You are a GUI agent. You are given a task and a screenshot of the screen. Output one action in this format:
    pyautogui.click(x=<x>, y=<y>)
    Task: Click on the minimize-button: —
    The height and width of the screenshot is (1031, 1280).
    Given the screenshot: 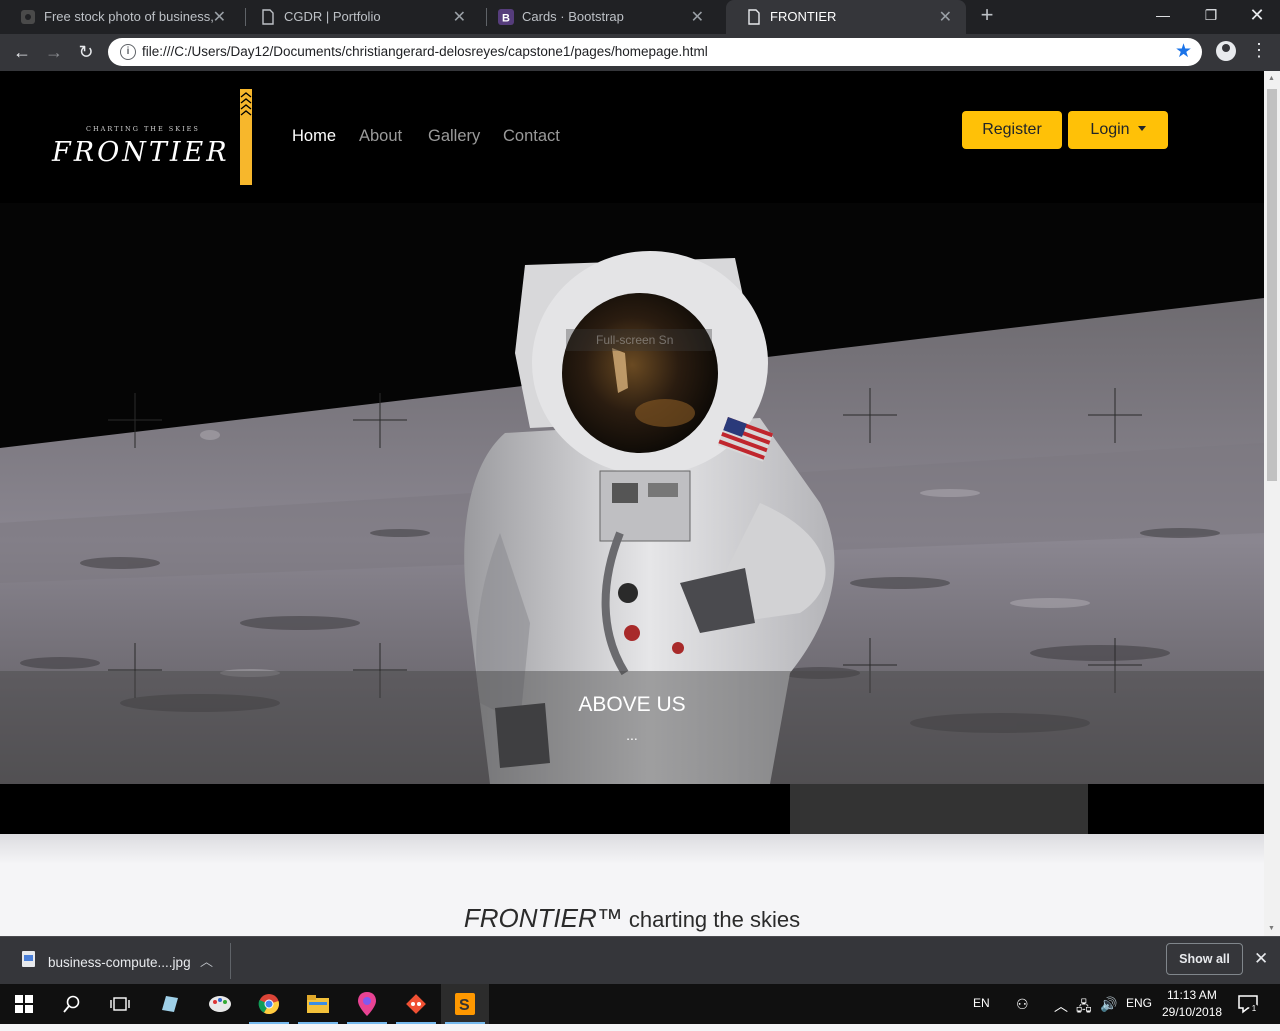 What is the action you would take?
    pyautogui.click(x=1163, y=17)
    